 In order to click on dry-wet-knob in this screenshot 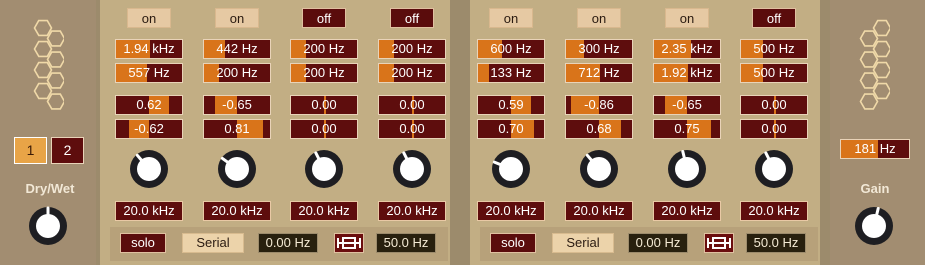, I will do `click(48, 226)`.